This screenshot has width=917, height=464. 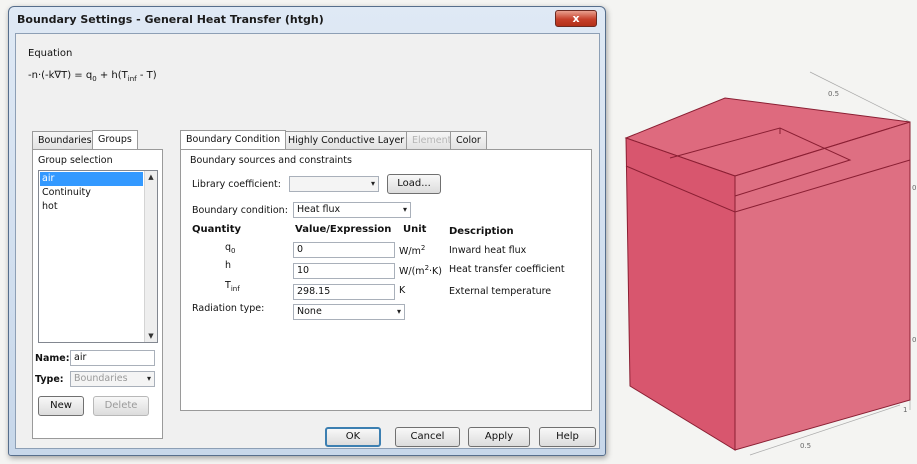 I want to click on tab-color: Color, so click(x=468, y=140).